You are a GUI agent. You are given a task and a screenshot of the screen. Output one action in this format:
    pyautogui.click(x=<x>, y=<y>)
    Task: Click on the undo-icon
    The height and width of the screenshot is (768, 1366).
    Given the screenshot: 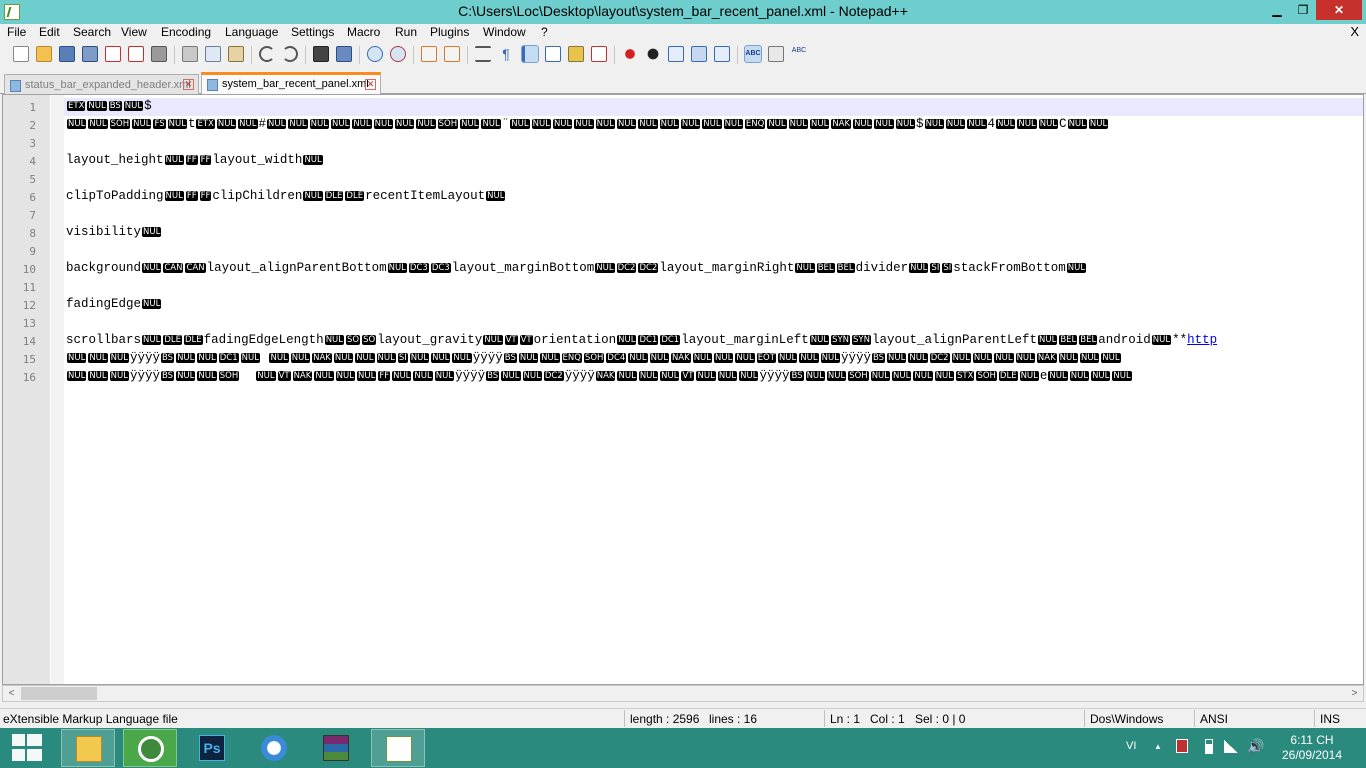 What is the action you would take?
    pyautogui.click(x=267, y=54)
    